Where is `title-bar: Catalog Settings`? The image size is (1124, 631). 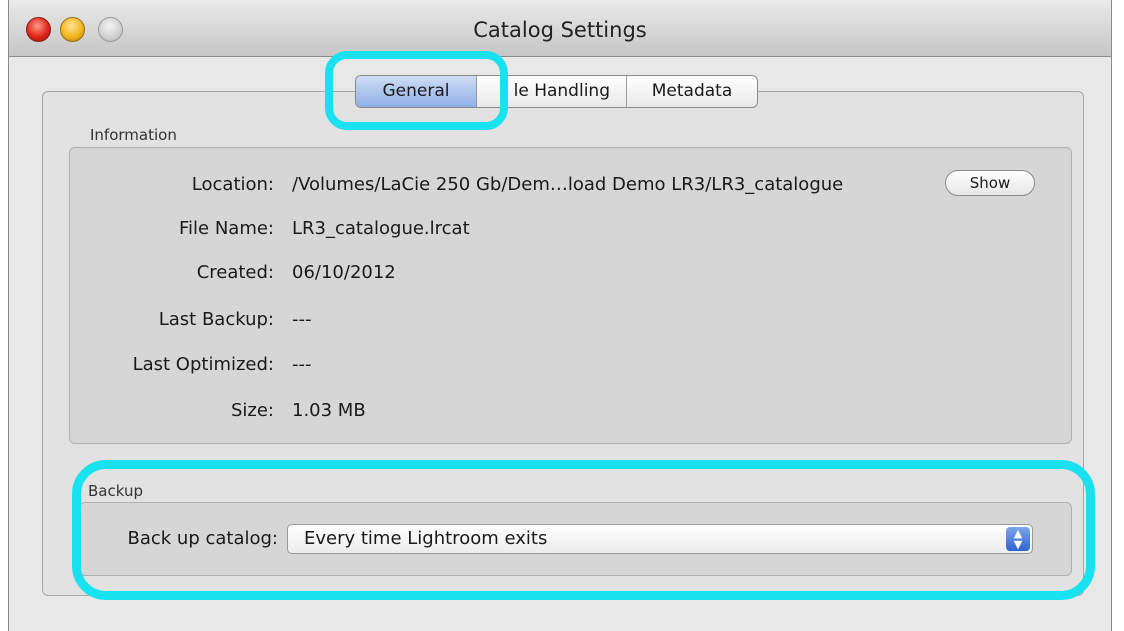
title-bar: Catalog Settings is located at coordinates (560, 28).